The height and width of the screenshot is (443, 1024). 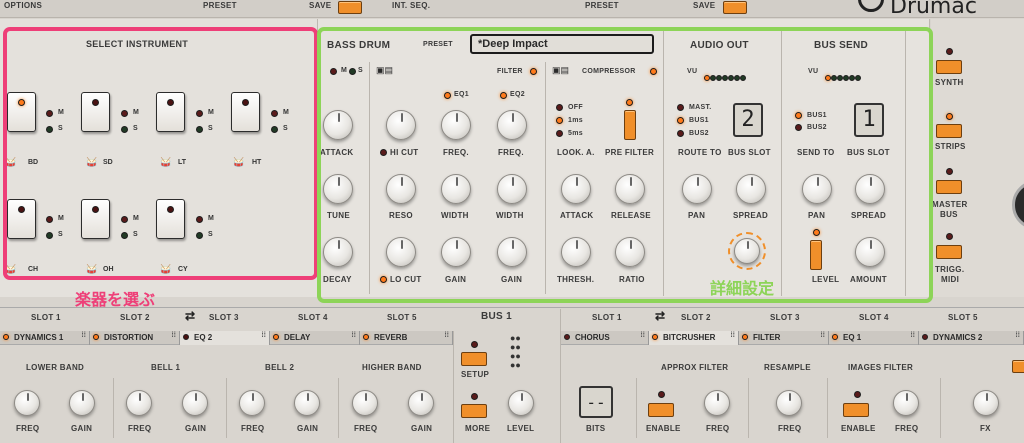 What do you see at coordinates (252, 403) in the screenshot?
I see `bell2-freq-knob` at bounding box center [252, 403].